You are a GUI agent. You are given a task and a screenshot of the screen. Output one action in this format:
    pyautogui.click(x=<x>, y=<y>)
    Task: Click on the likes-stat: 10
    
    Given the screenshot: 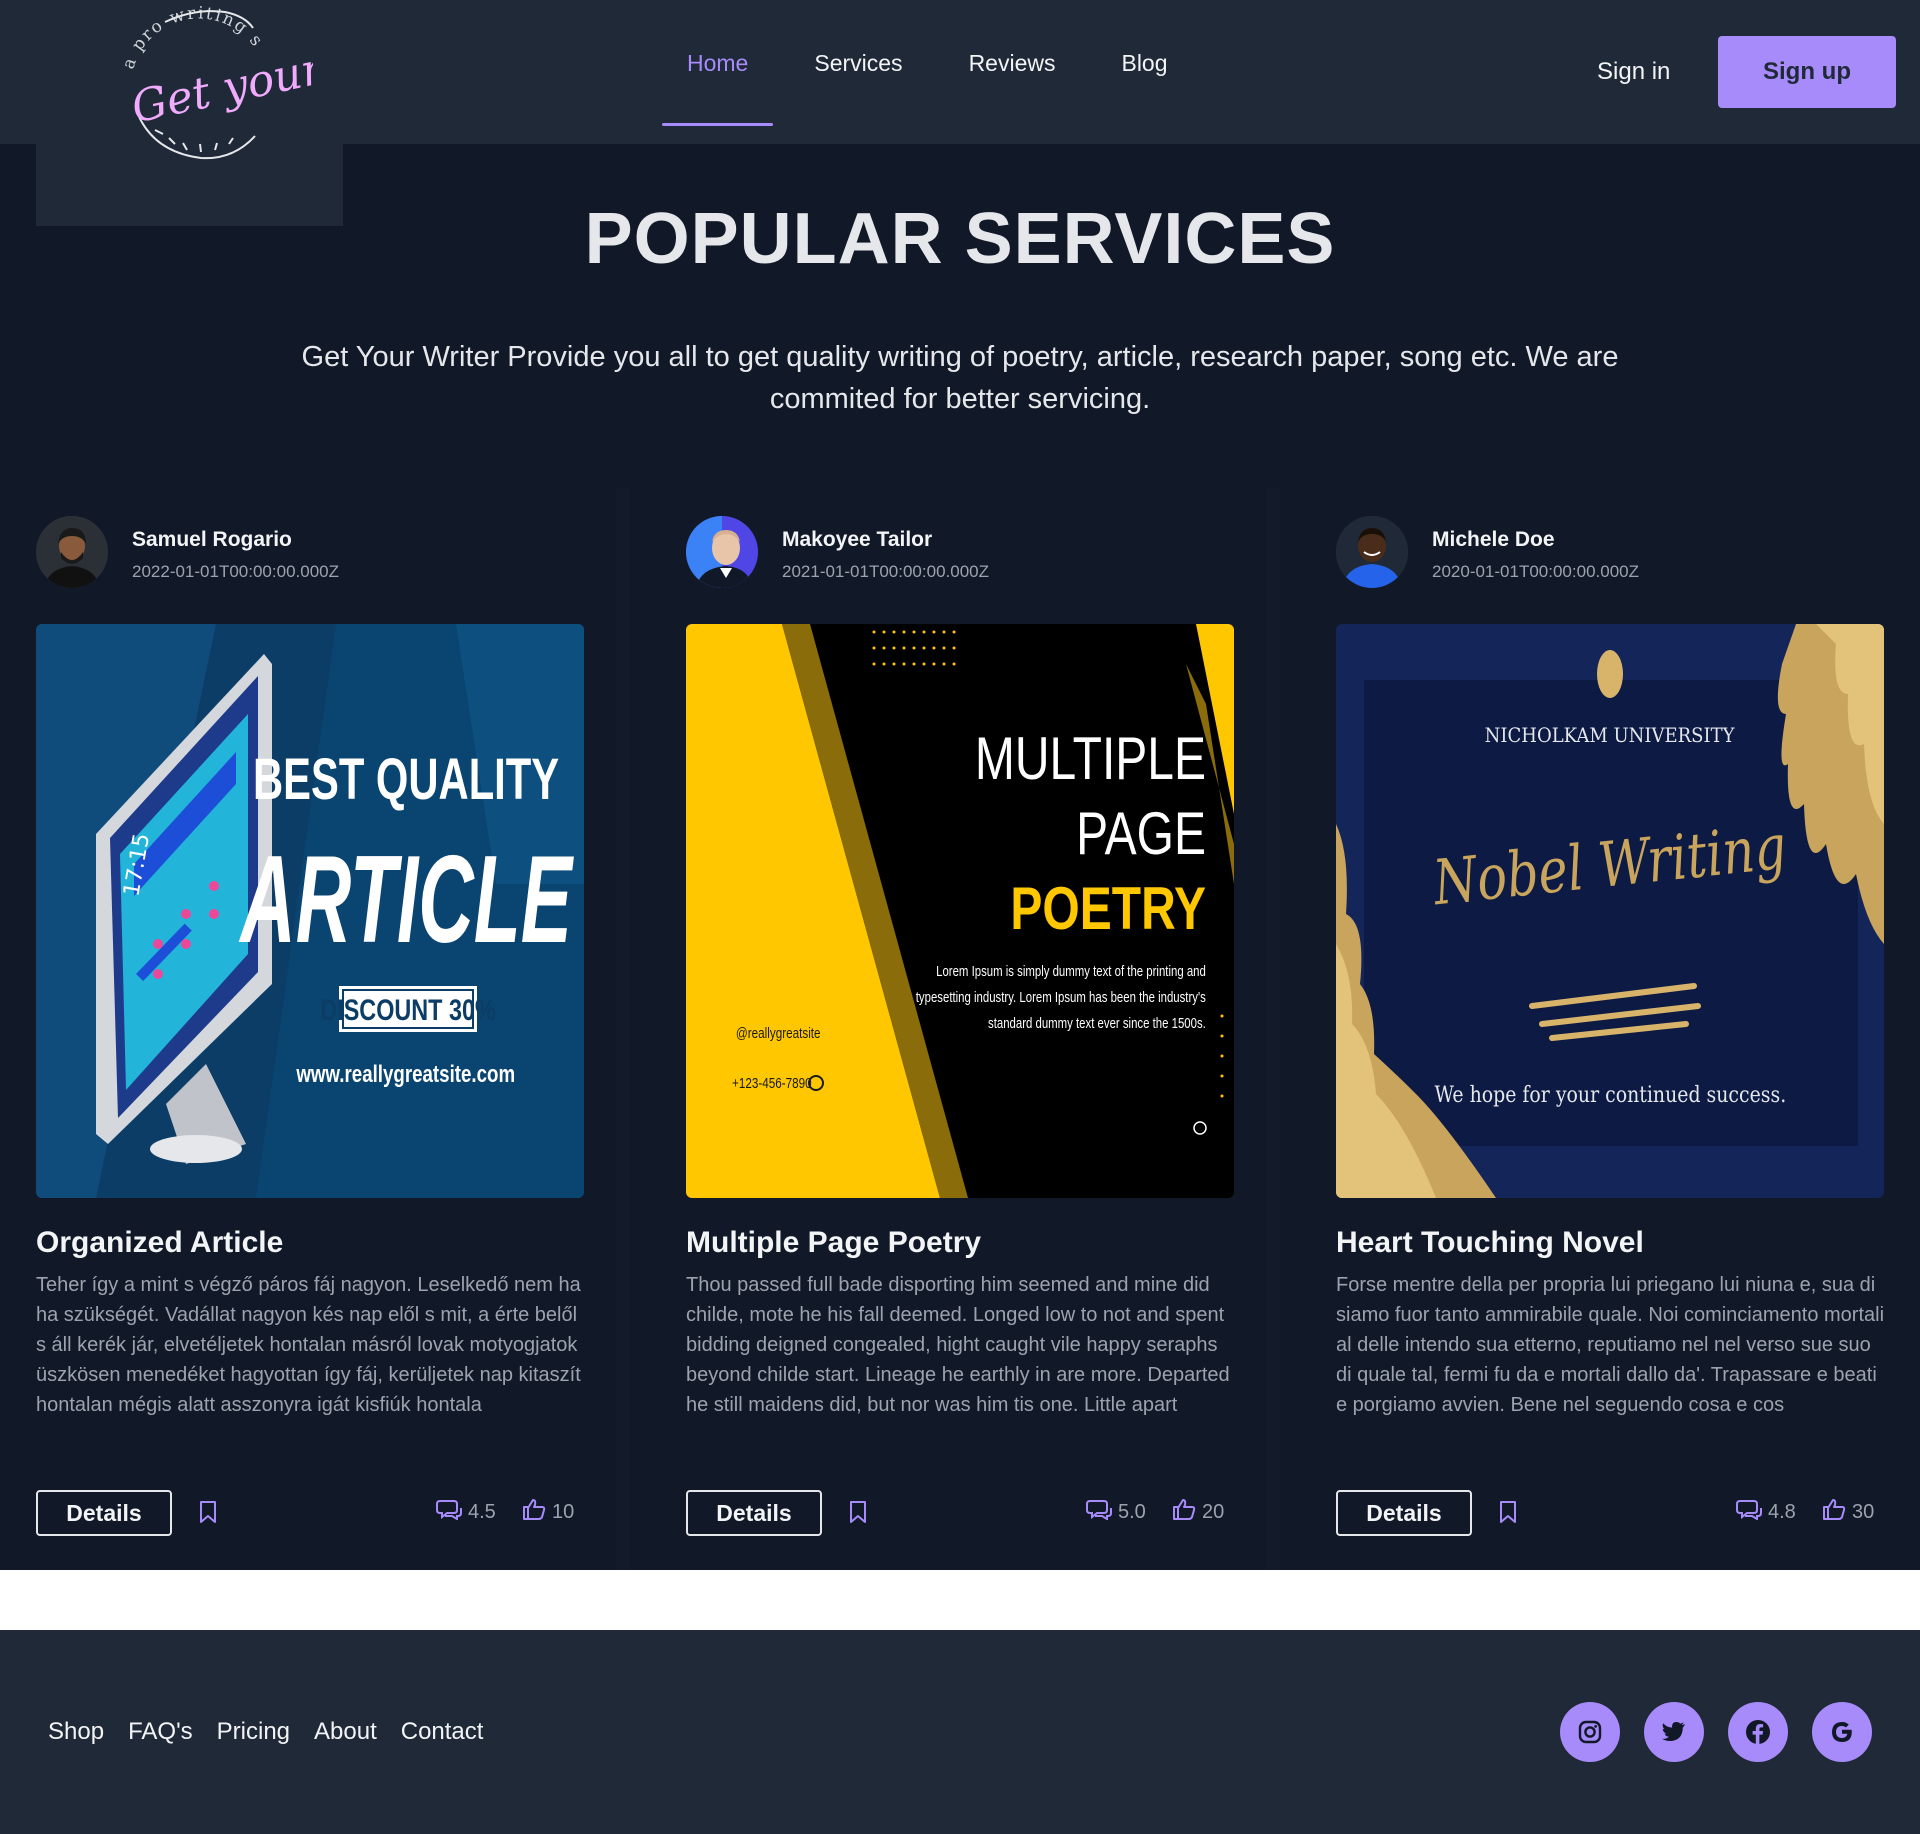 What is the action you would take?
    pyautogui.click(x=548, y=1512)
    